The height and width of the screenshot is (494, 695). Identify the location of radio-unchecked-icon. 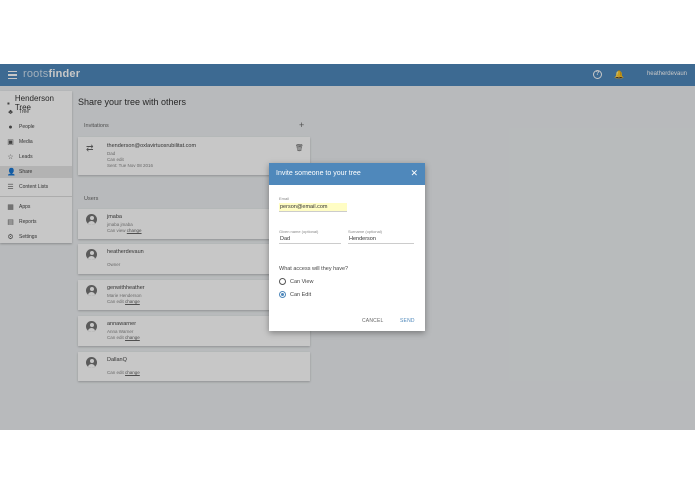
(282, 281).